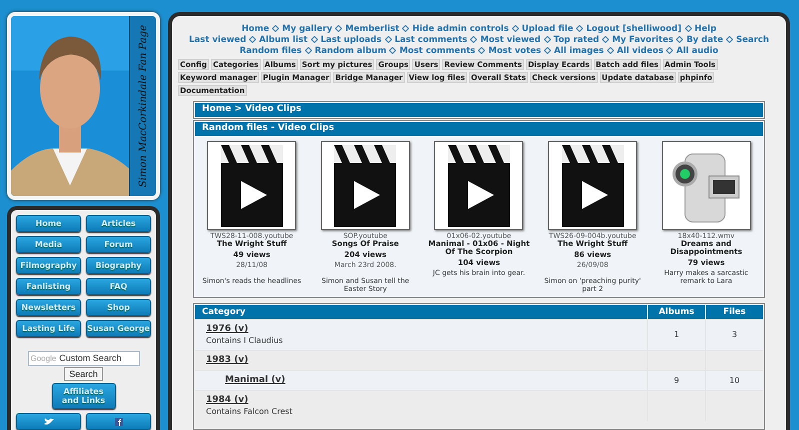 This screenshot has height=430, width=799. What do you see at coordinates (227, 400) in the screenshot?
I see `category-link: 1984 (v)` at bounding box center [227, 400].